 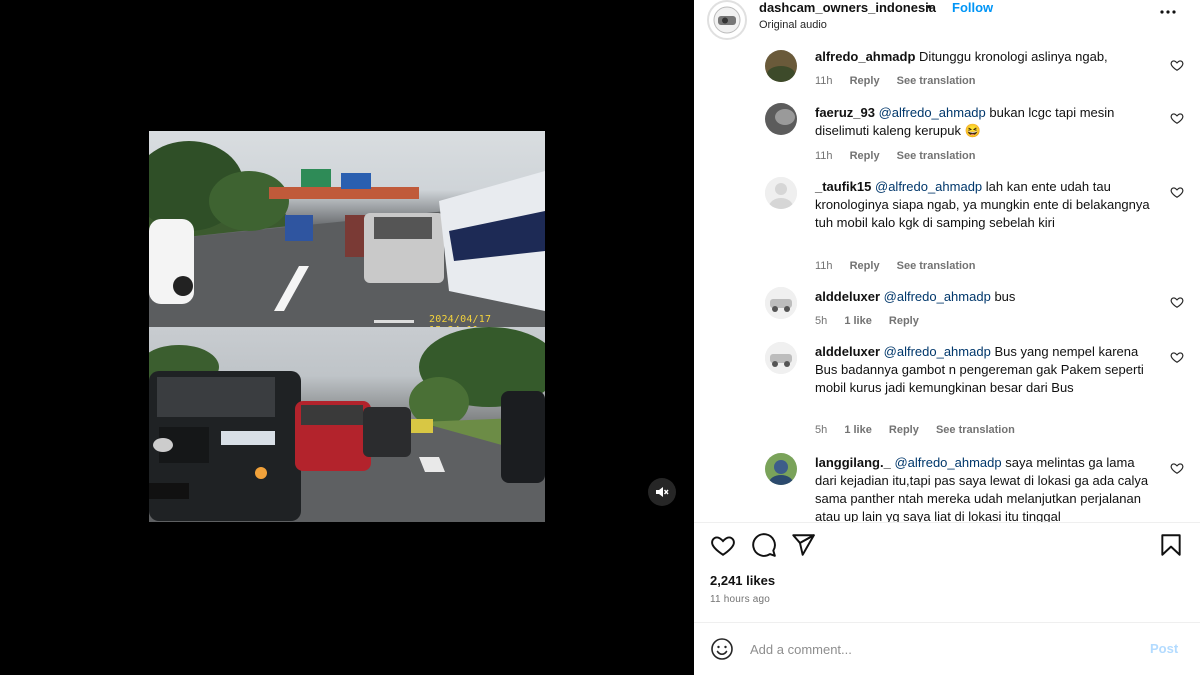 I want to click on comment-meta: 5h 1 like Reply See translation, so click(x=922, y=430).